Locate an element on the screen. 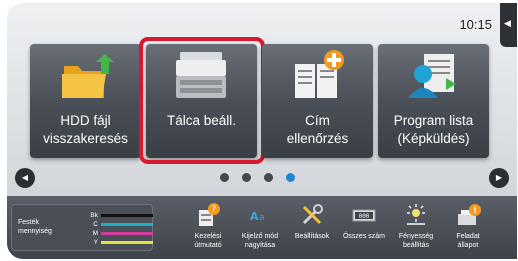 The image size is (518, 261). shortcut-brightness: Fényesség beállítás is located at coordinates (416, 227).